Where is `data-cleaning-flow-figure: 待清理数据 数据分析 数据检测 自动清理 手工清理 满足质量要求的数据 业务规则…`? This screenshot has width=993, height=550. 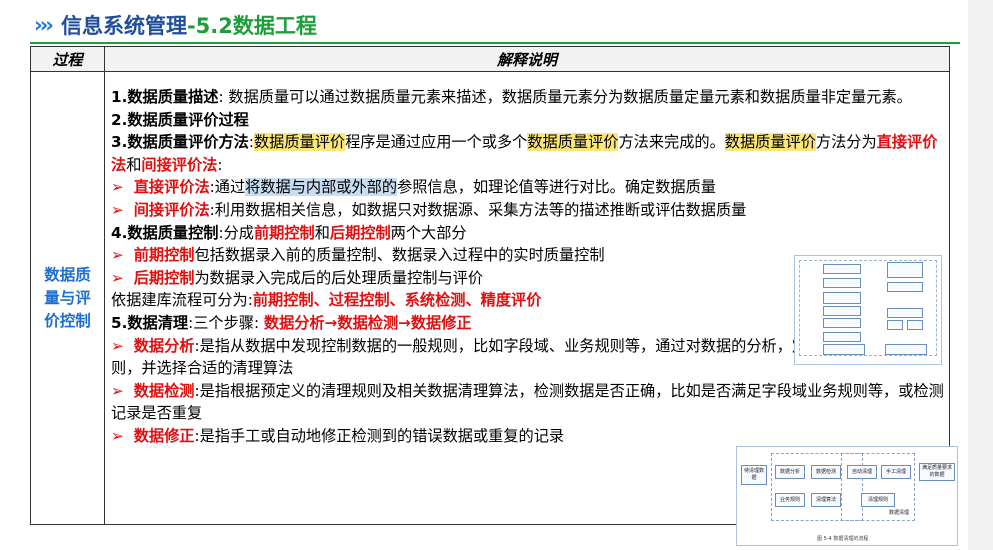 data-cleaning-flow-figure: 待清理数据 数据分析 数据检测 自动清理 手工清理 满足质量要求的数据 业务规则… is located at coordinates (847, 496).